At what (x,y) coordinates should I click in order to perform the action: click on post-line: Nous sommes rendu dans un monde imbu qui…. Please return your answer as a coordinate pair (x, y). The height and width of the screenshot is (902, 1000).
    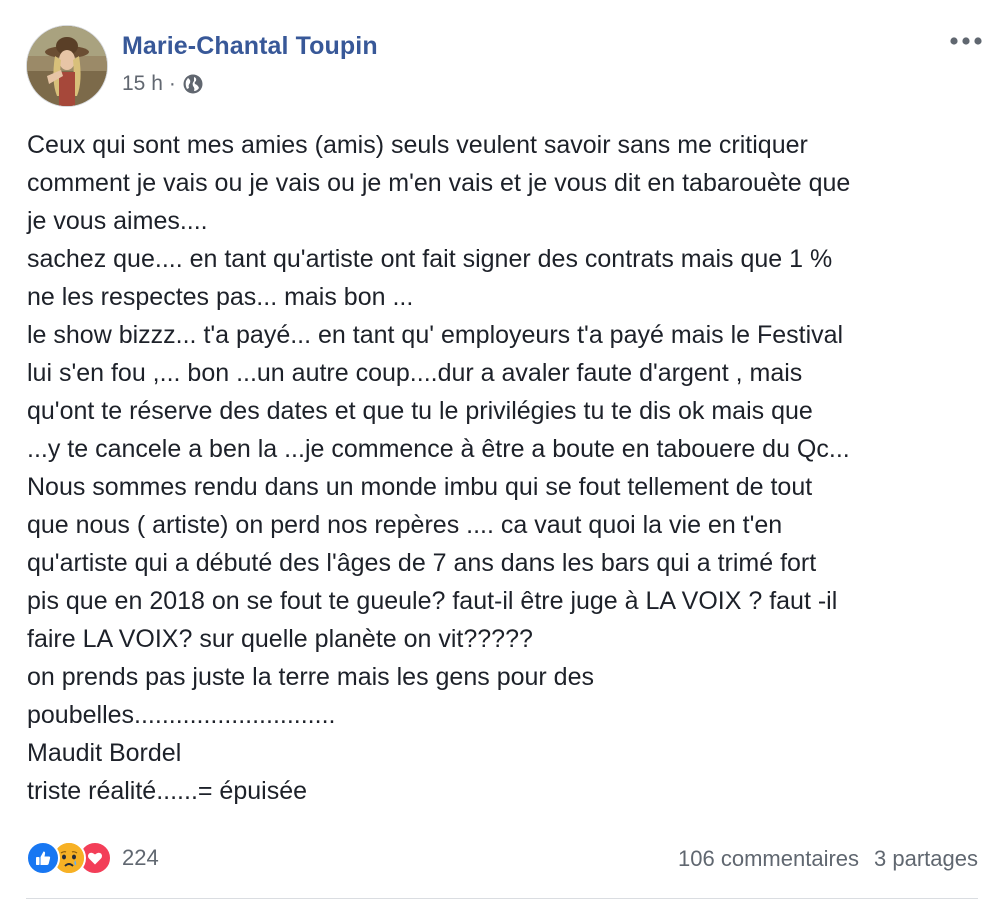
    Looking at the image, I should click on (420, 487).